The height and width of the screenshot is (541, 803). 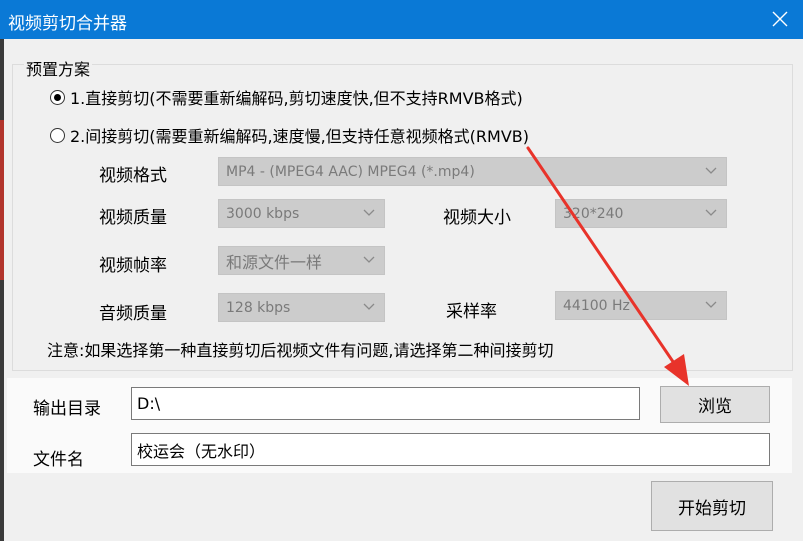 What do you see at coordinates (715, 404) in the screenshot?
I see `browse-button: 浏览` at bounding box center [715, 404].